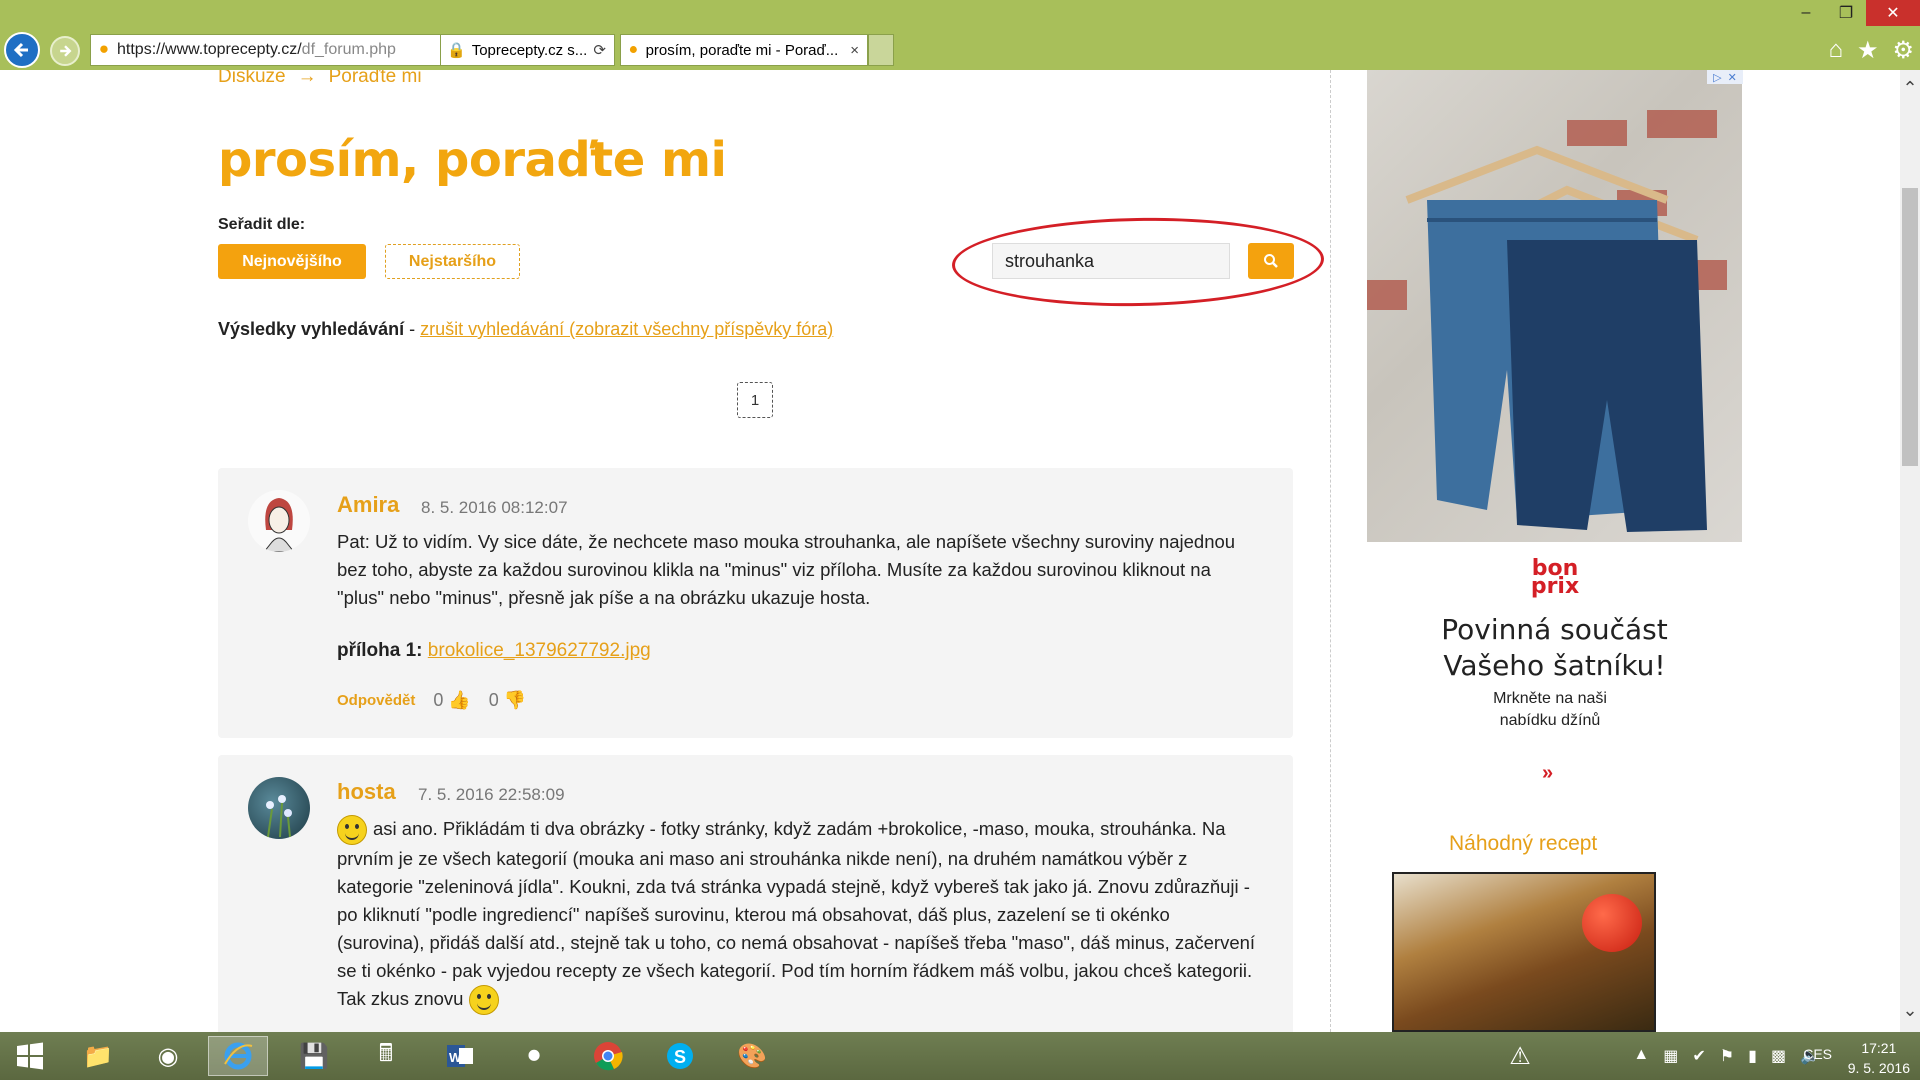  I want to click on skype-icon: S, so click(680, 1056).